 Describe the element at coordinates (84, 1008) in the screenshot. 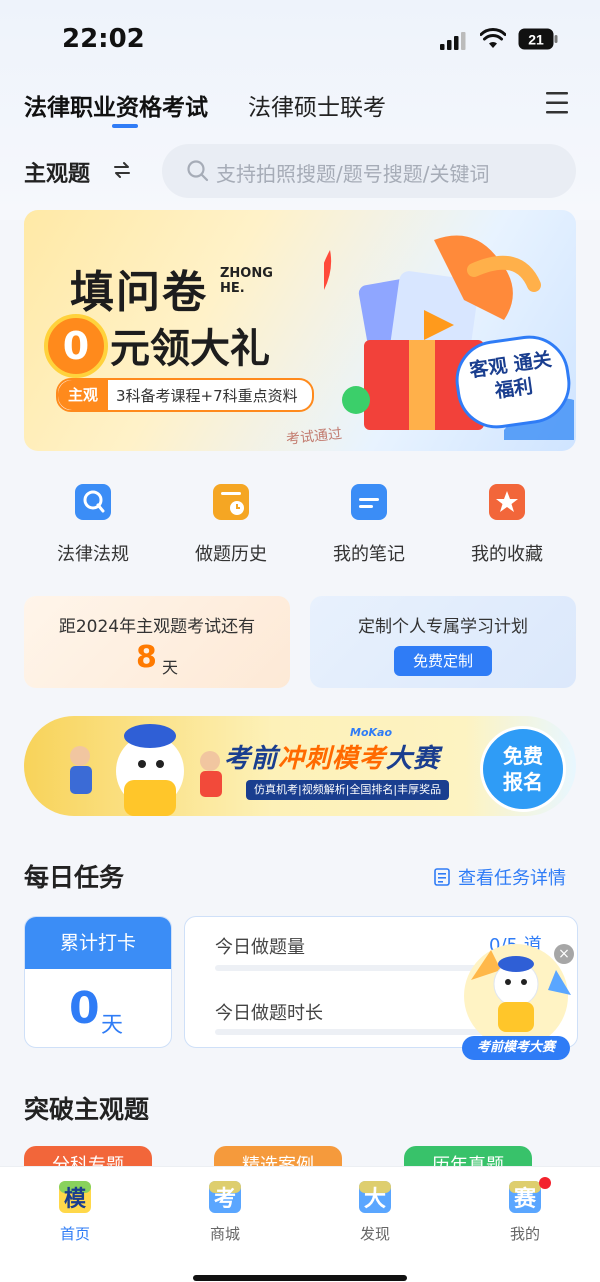

I see `checkin-count: 0` at that location.